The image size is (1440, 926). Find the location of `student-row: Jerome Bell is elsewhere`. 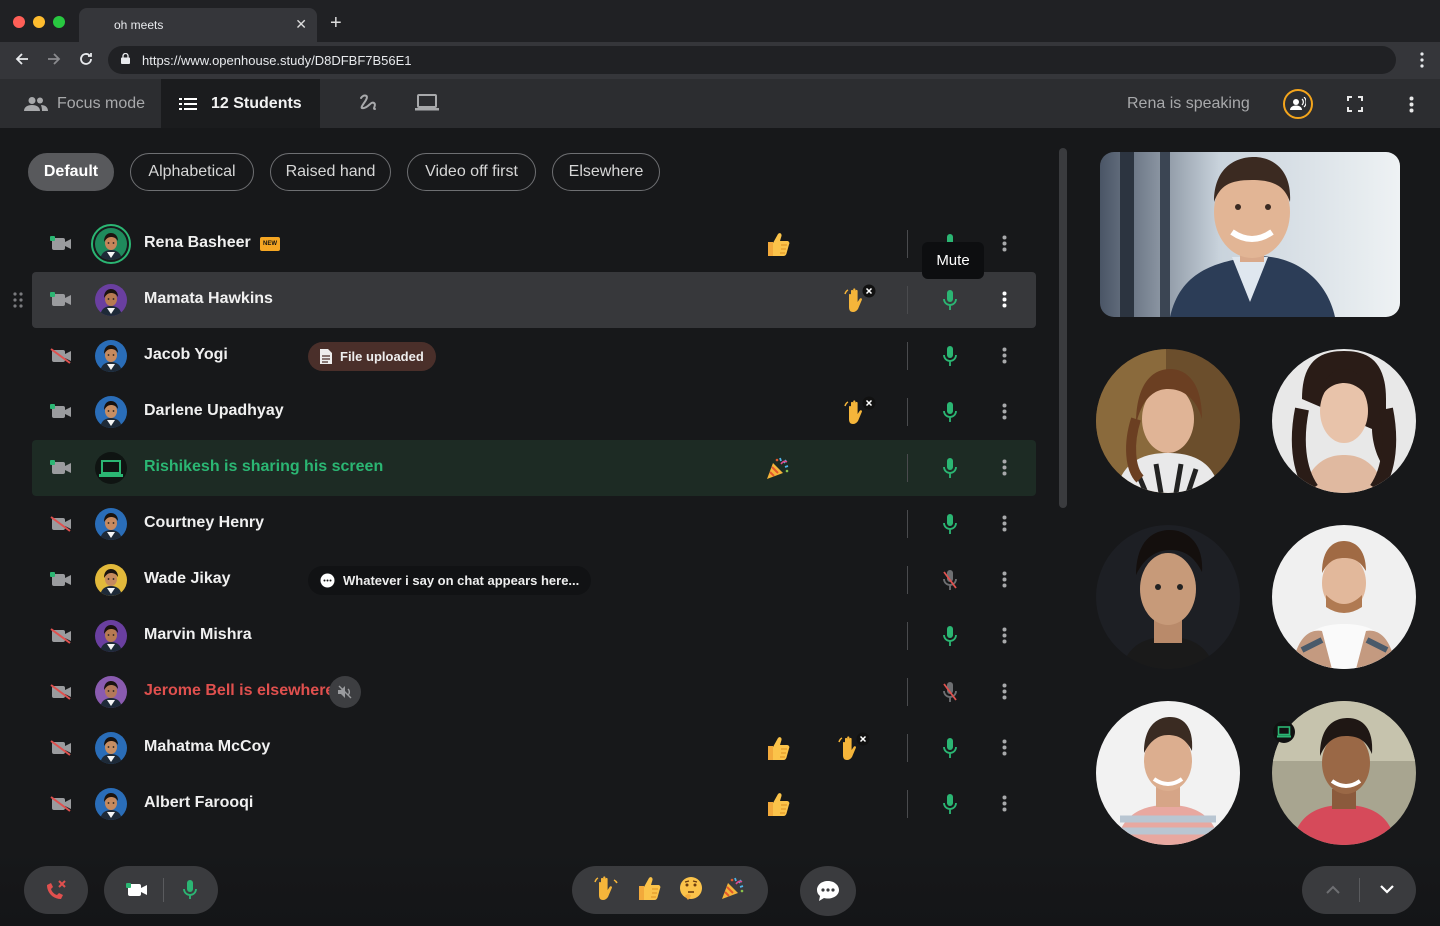

student-row: Jerome Bell is elsewhere is located at coordinates (534, 692).